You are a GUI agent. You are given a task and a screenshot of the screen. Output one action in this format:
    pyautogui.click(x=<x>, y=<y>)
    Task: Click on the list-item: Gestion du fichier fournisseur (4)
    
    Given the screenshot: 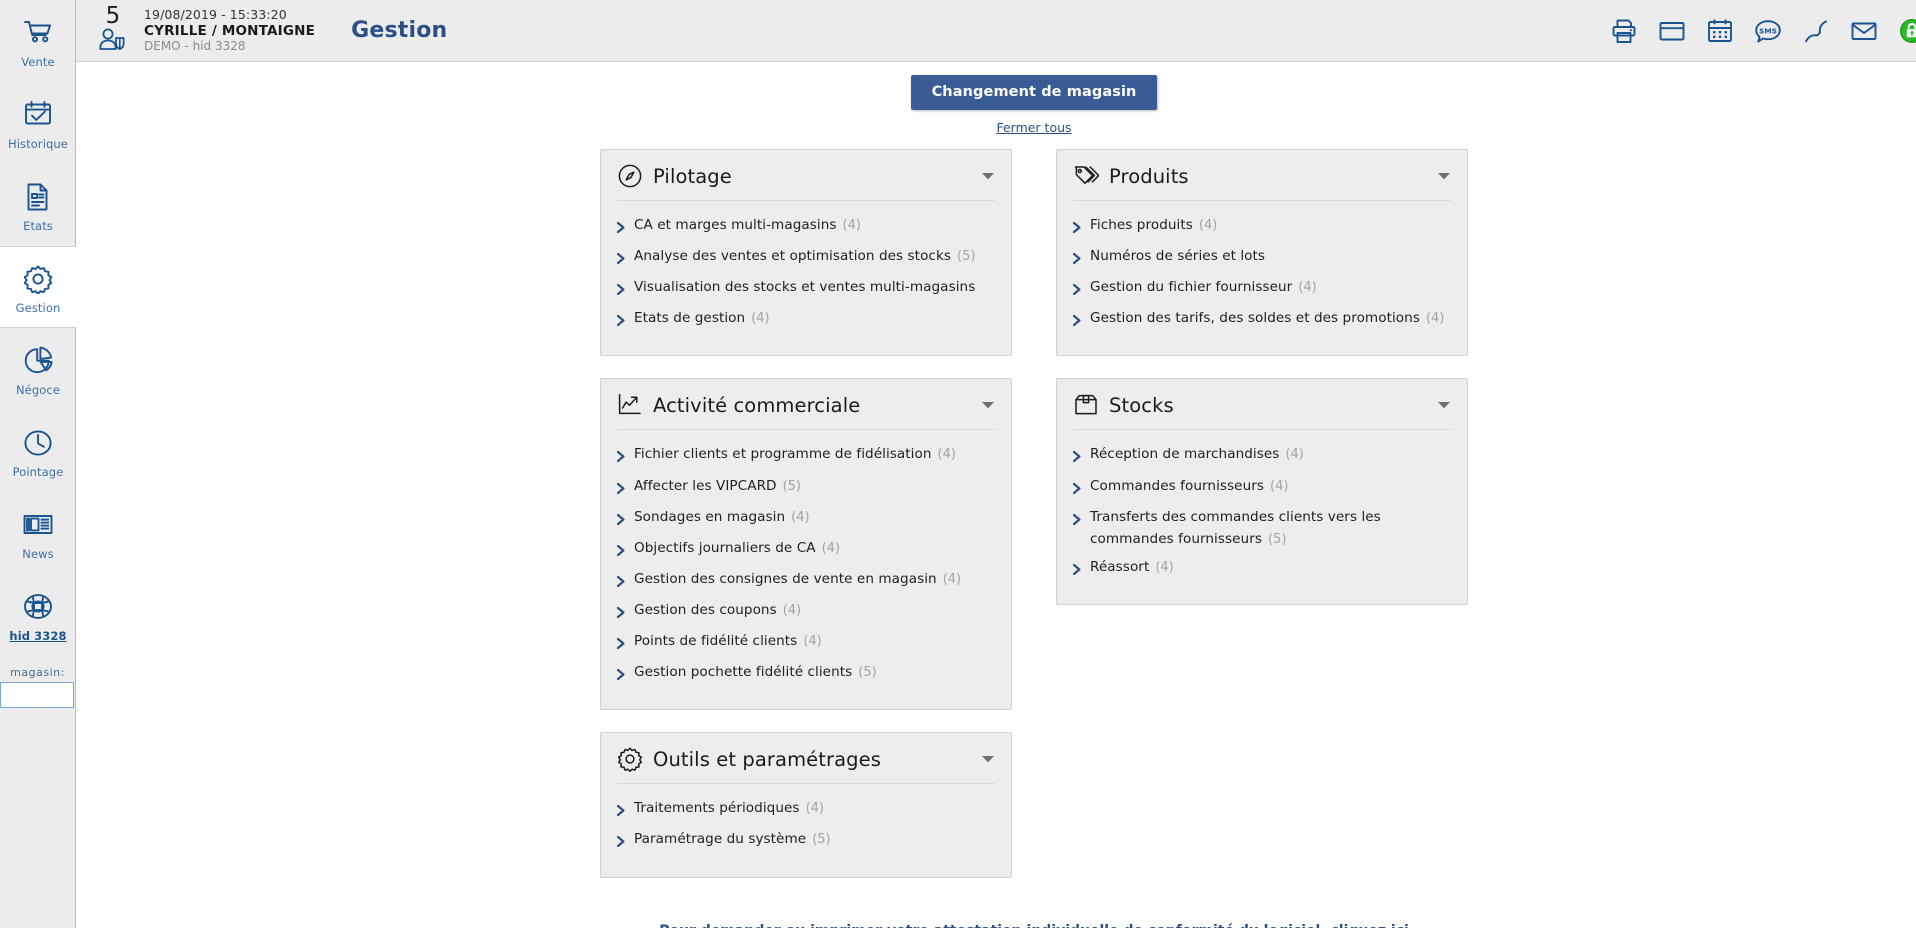 What is the action you would take?
    pyautogui.click(x=1261, y=287)
    